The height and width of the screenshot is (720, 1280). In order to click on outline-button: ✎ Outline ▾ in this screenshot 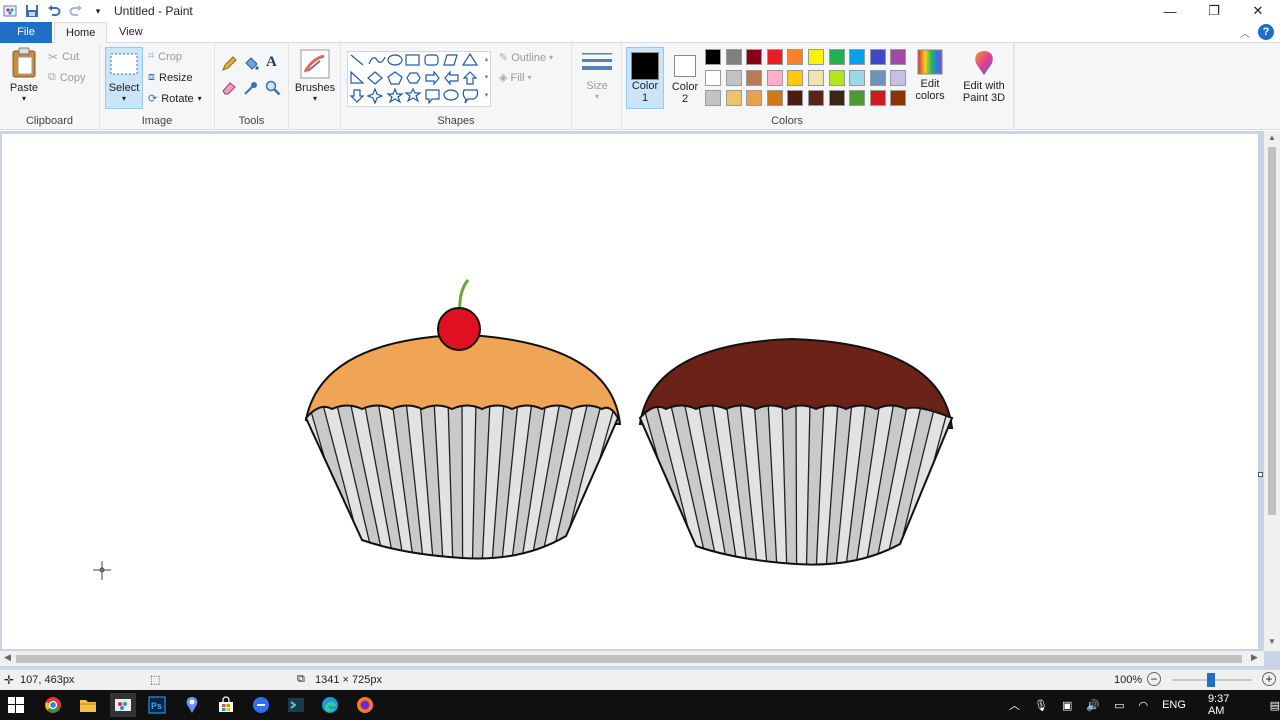, I will do `click(526, 58)`.